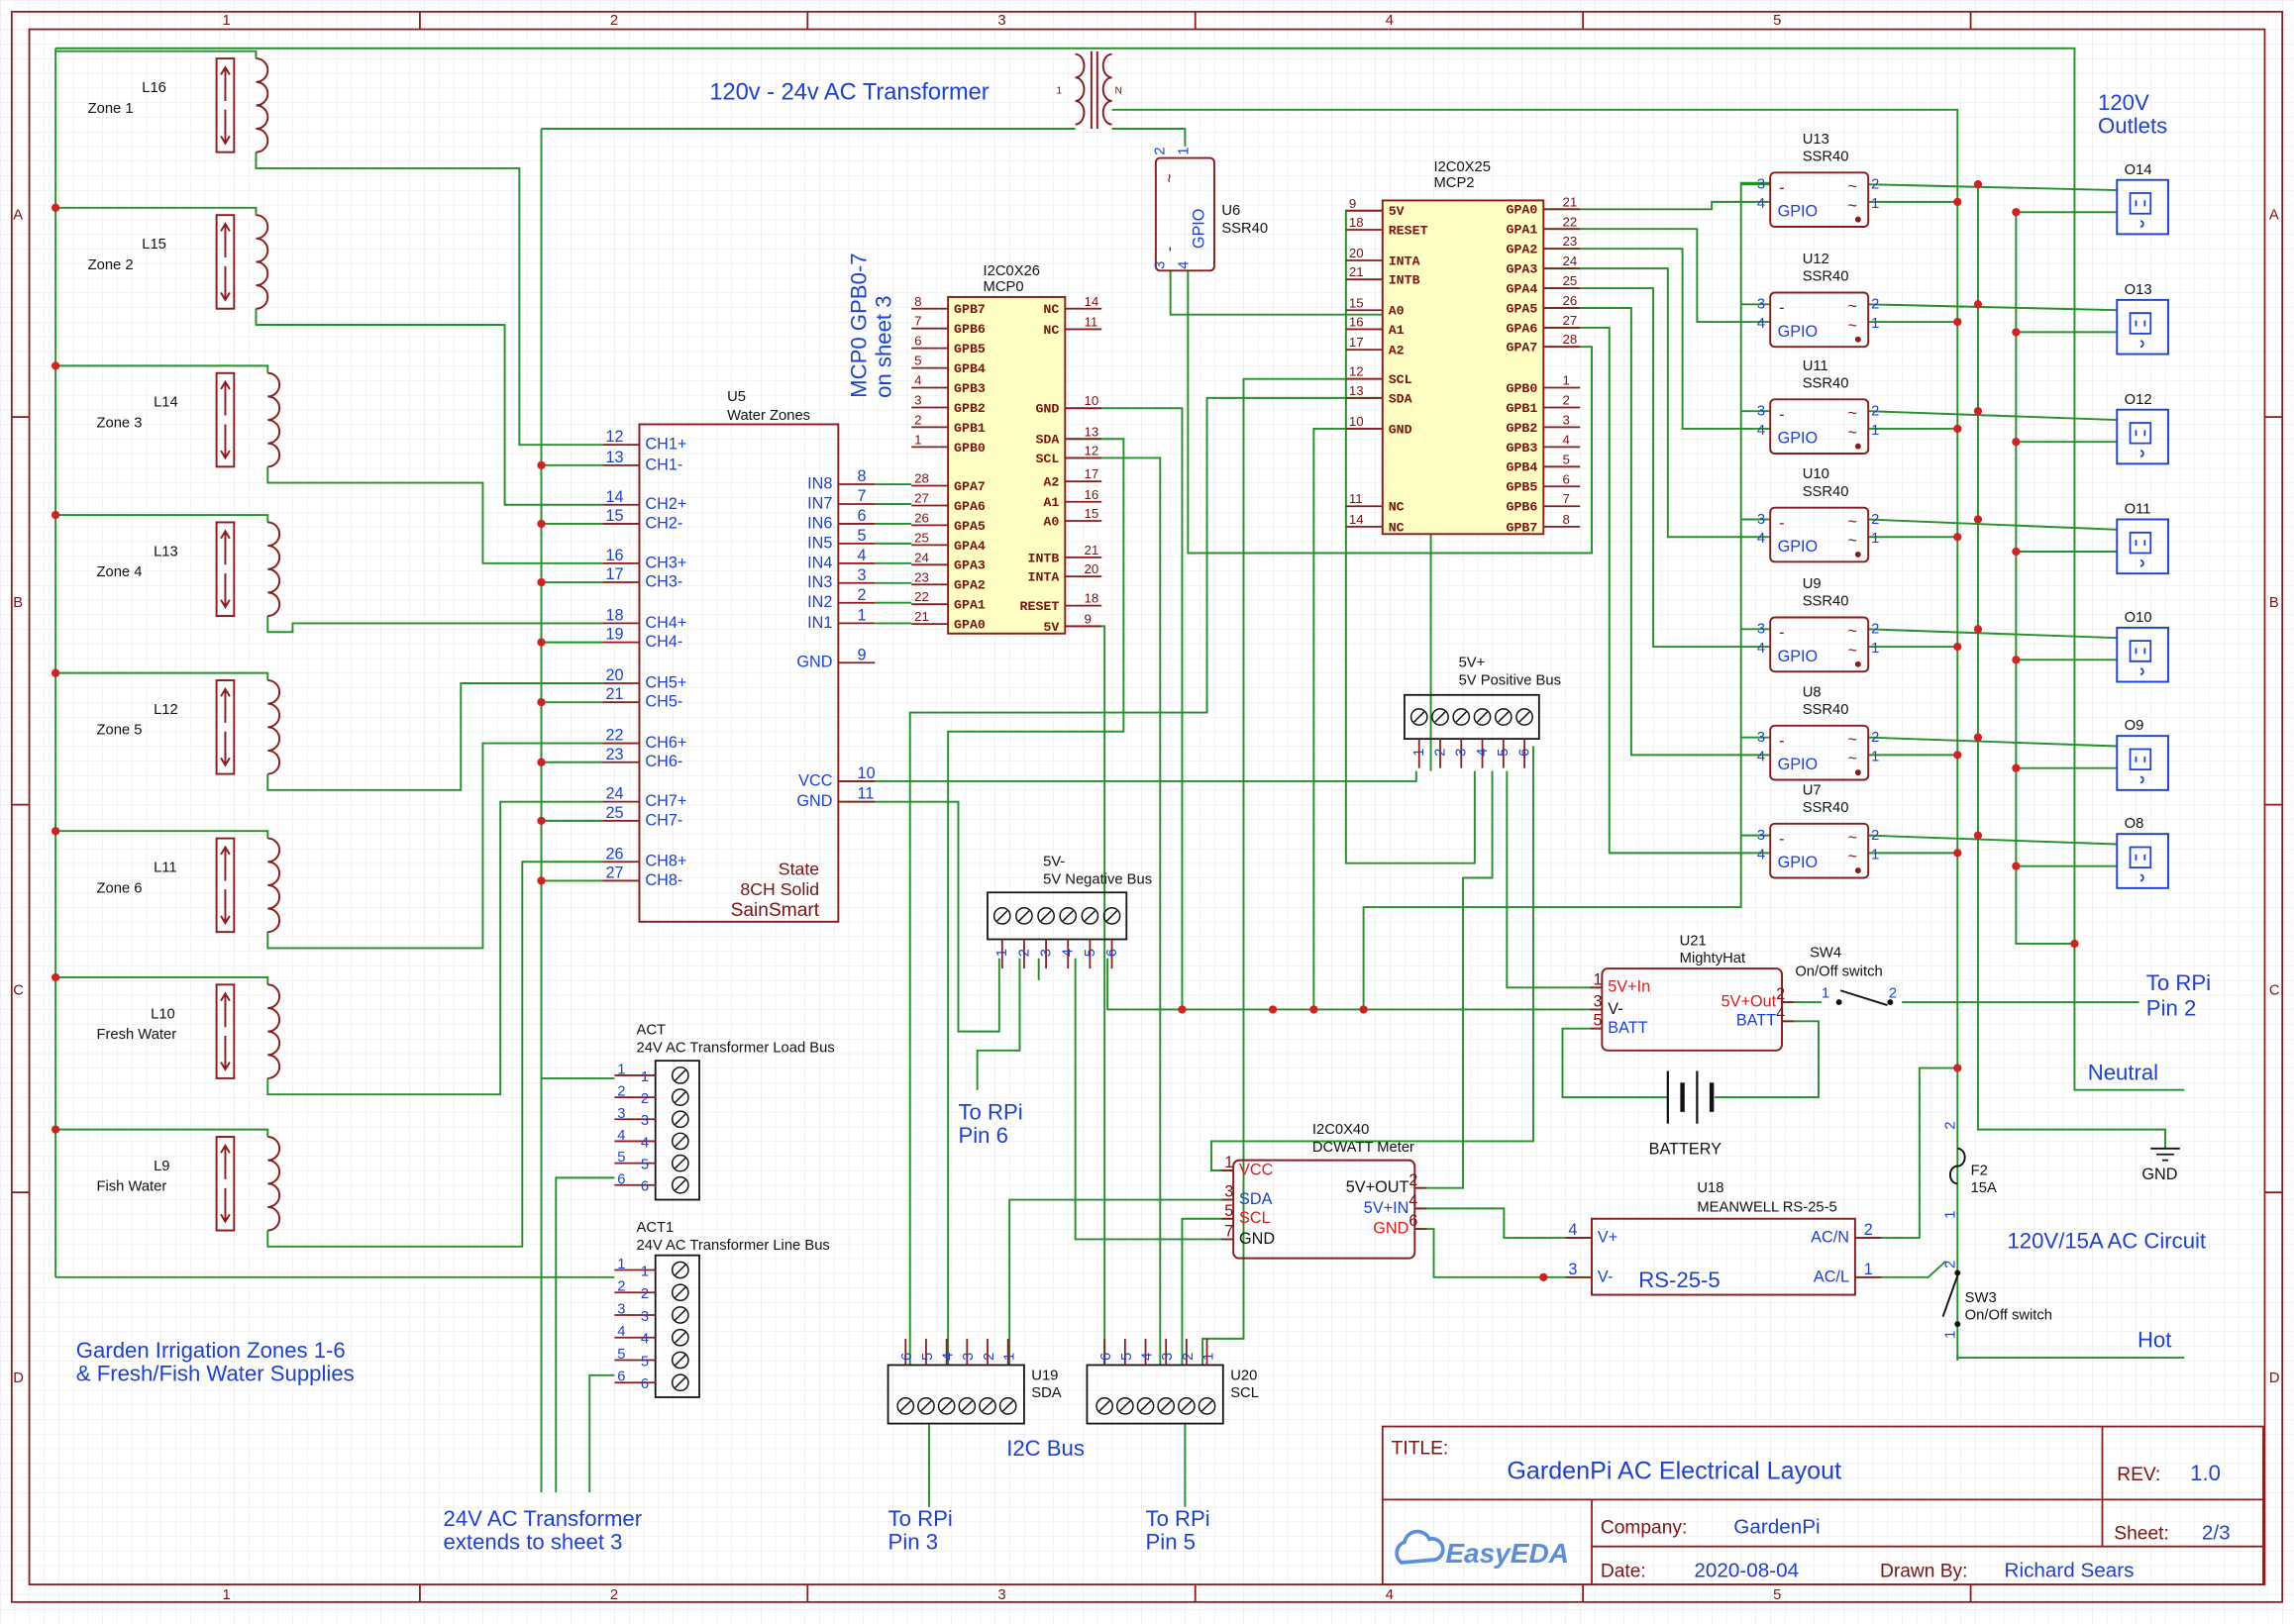  Describe the element at coordinates (1059, 91) in the screenshot. I see `transformer-pin: 1` at that location.